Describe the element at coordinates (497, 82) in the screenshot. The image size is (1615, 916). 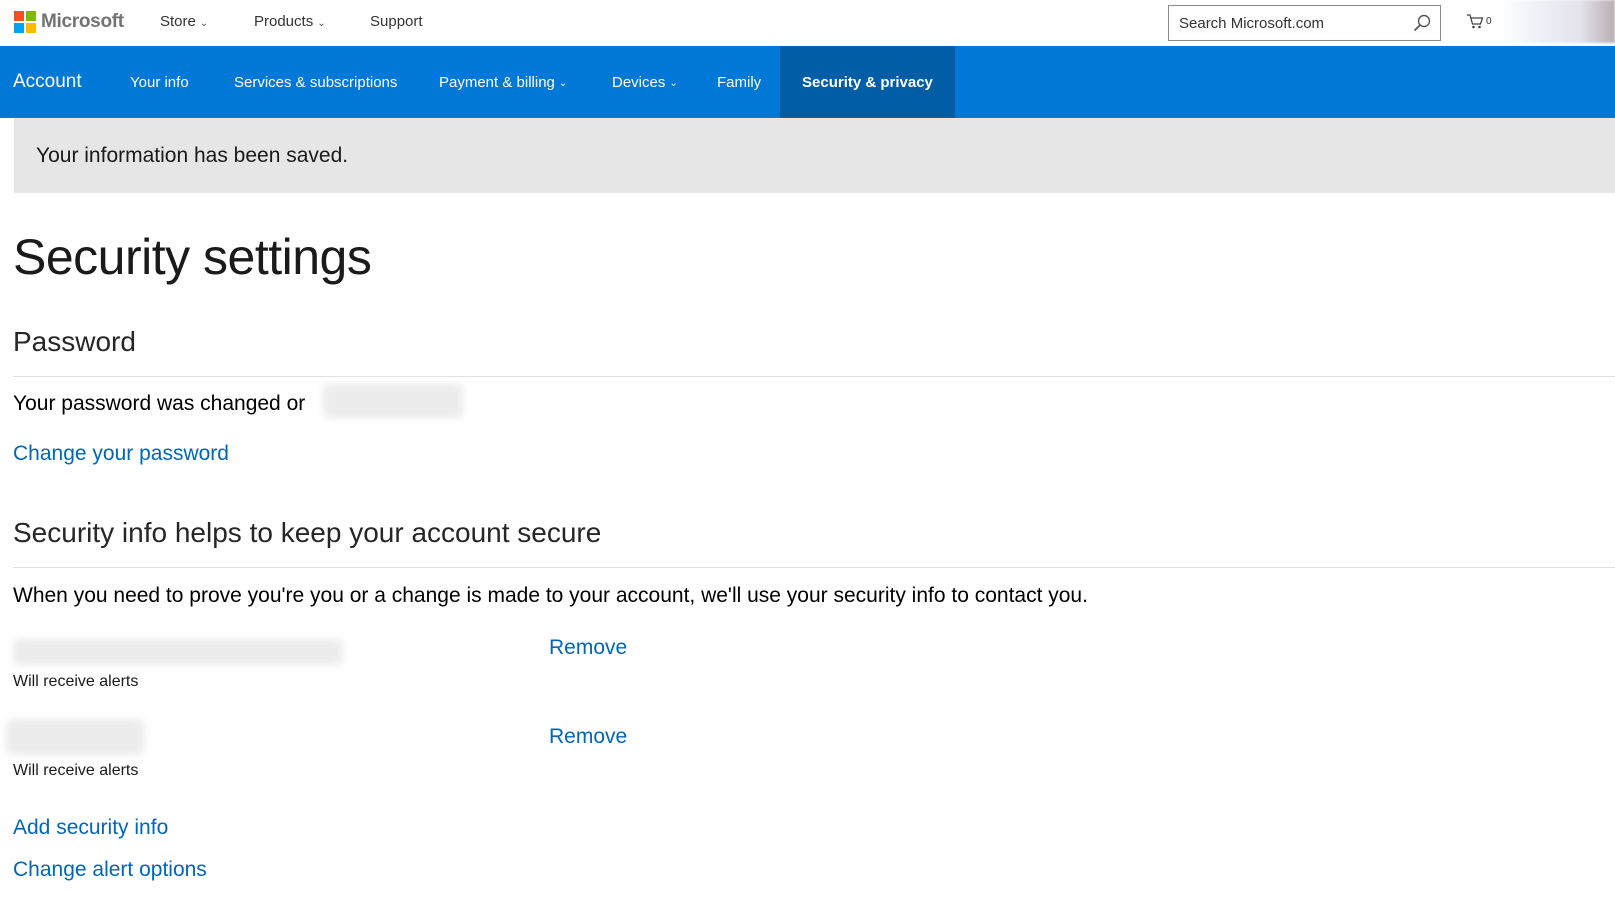
I see `tab-label: Payment & billing` at that location.